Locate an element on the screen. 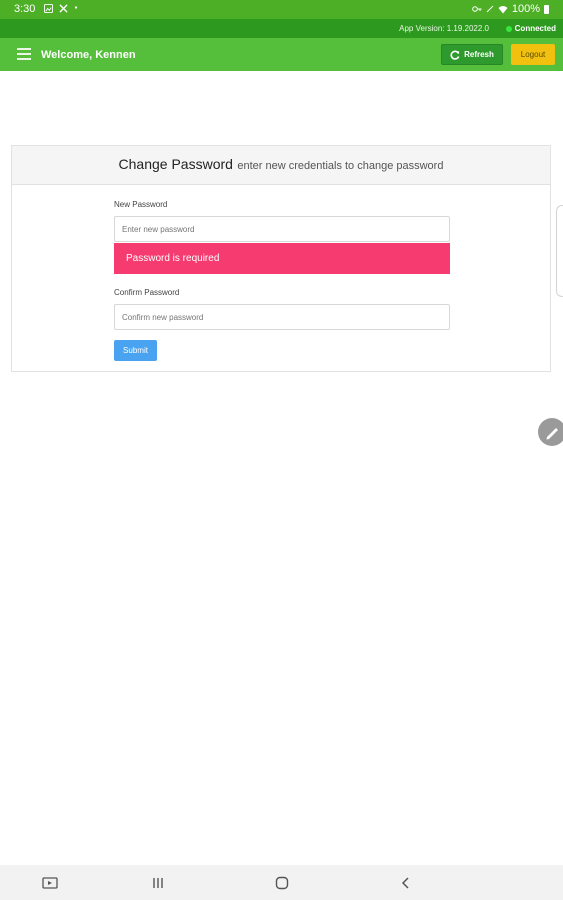 The height and width of the screenshot is (900, 563). recent-apps-icon is located at coordinates (158, 883).